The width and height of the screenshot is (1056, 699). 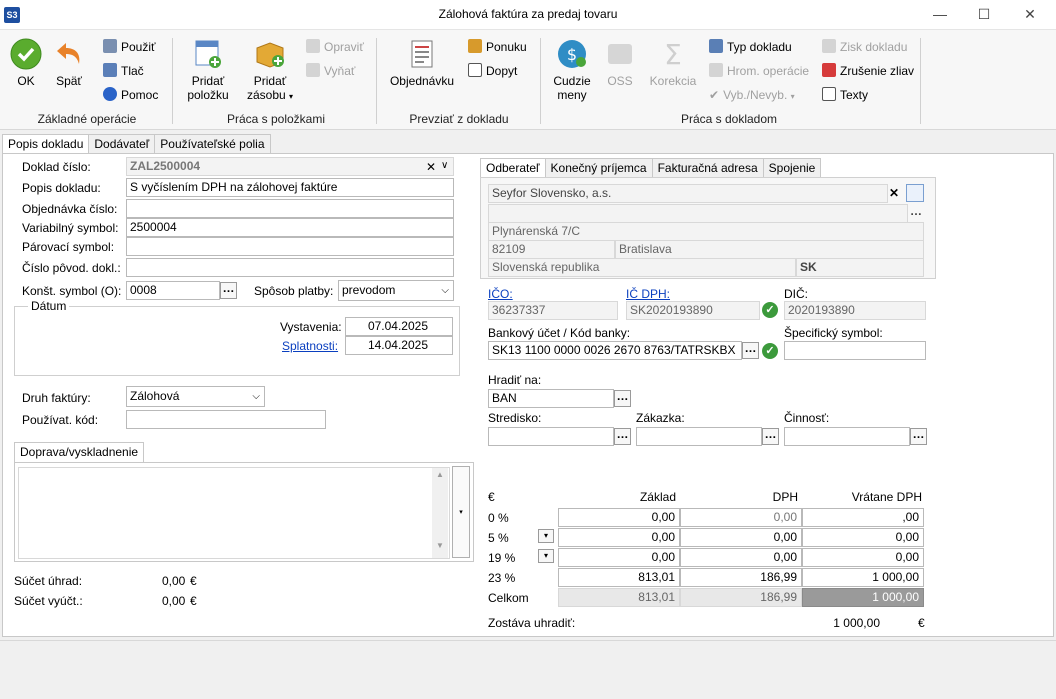 I want to click on tab-supplier: Dodávateľ, so click(x=122, y=143).